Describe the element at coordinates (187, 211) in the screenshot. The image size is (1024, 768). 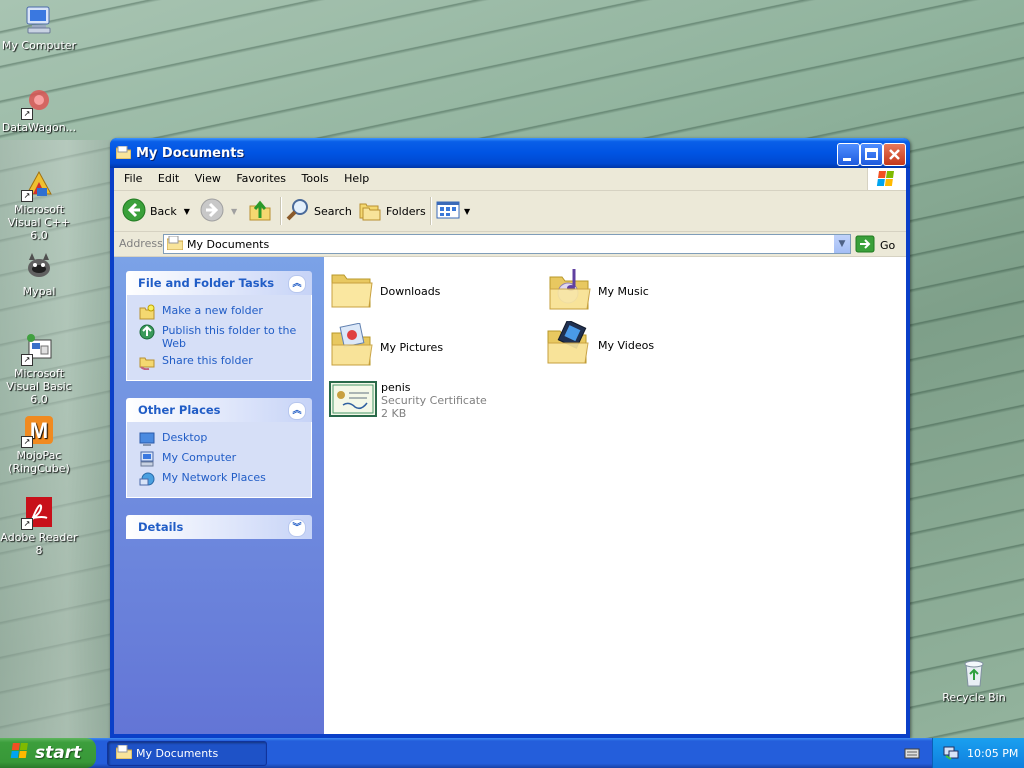
I see `back-dropdown-icon: ▼` at that location.